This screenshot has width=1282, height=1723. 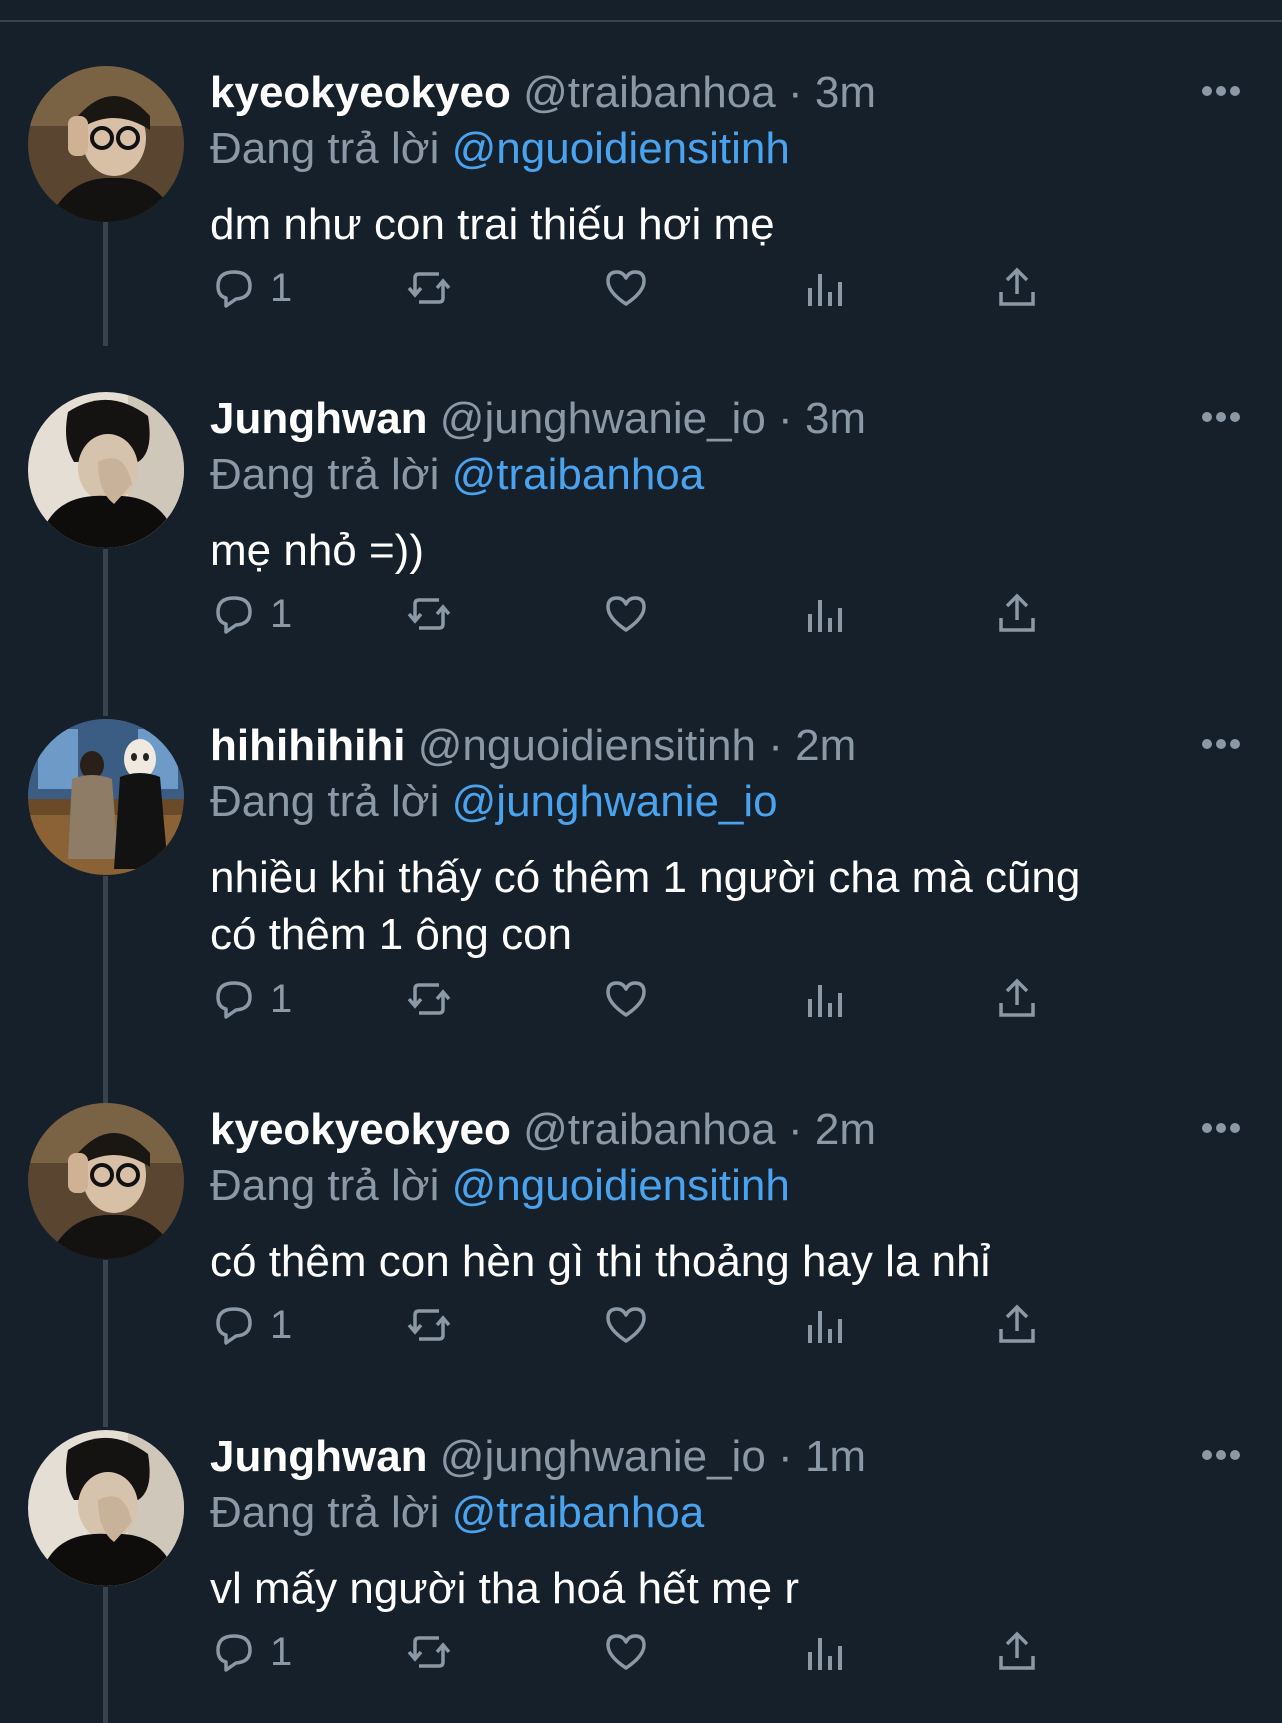 I want to click on replying-to: Đang trả lời @nguoidiensitinh, so click(x=500, y=1186).